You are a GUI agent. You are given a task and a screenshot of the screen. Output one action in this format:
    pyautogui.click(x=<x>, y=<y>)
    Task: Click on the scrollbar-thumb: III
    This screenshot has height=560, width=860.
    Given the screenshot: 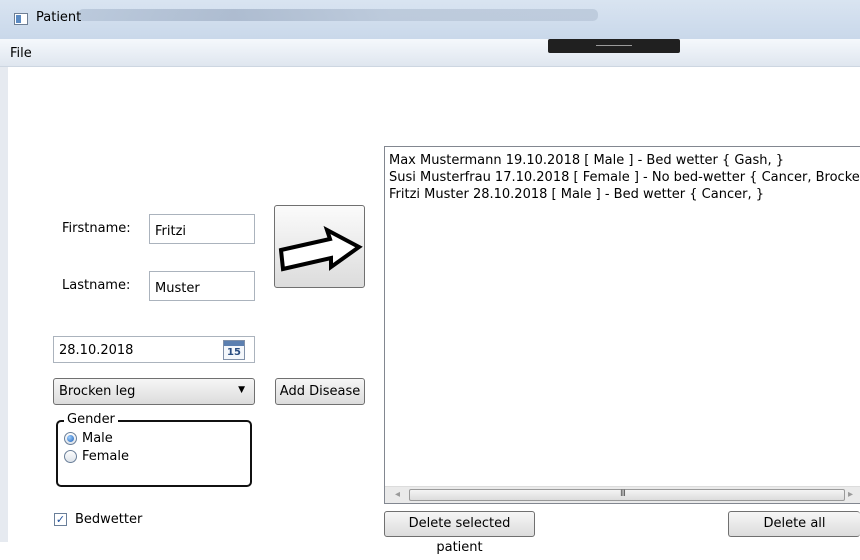 What is the action you would take?
    pyautogui.click(x=627, y=495)
    